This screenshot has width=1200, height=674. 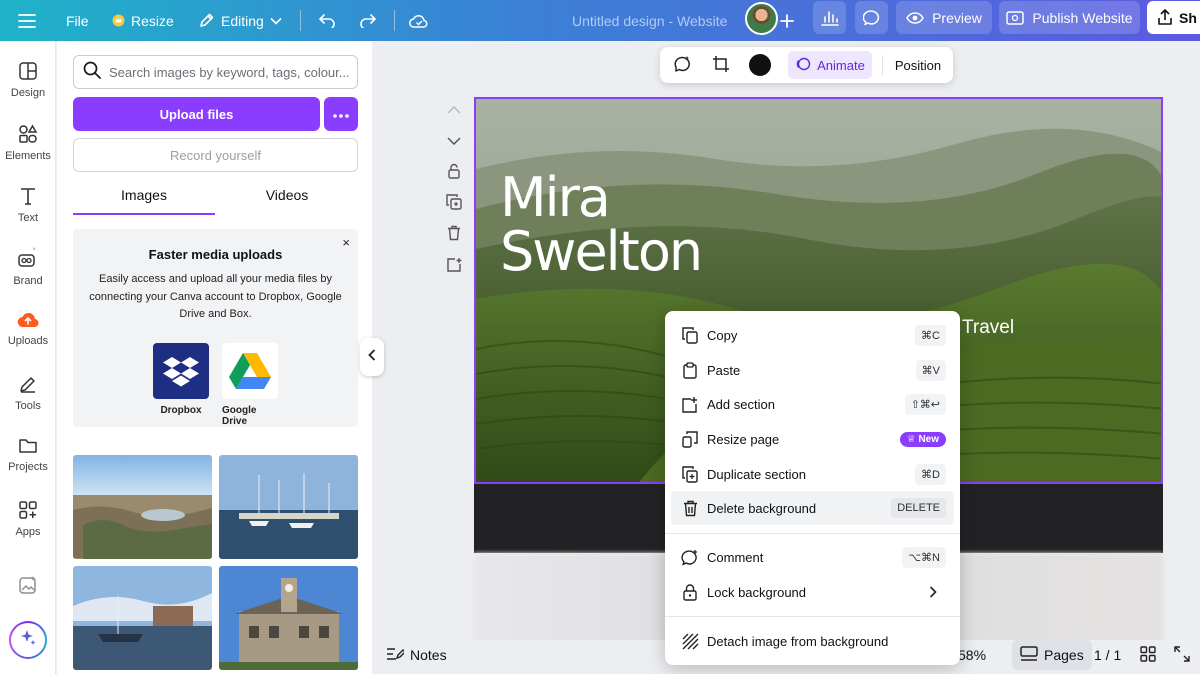 I want to click on lock-icon, so click(x=690, y=592).